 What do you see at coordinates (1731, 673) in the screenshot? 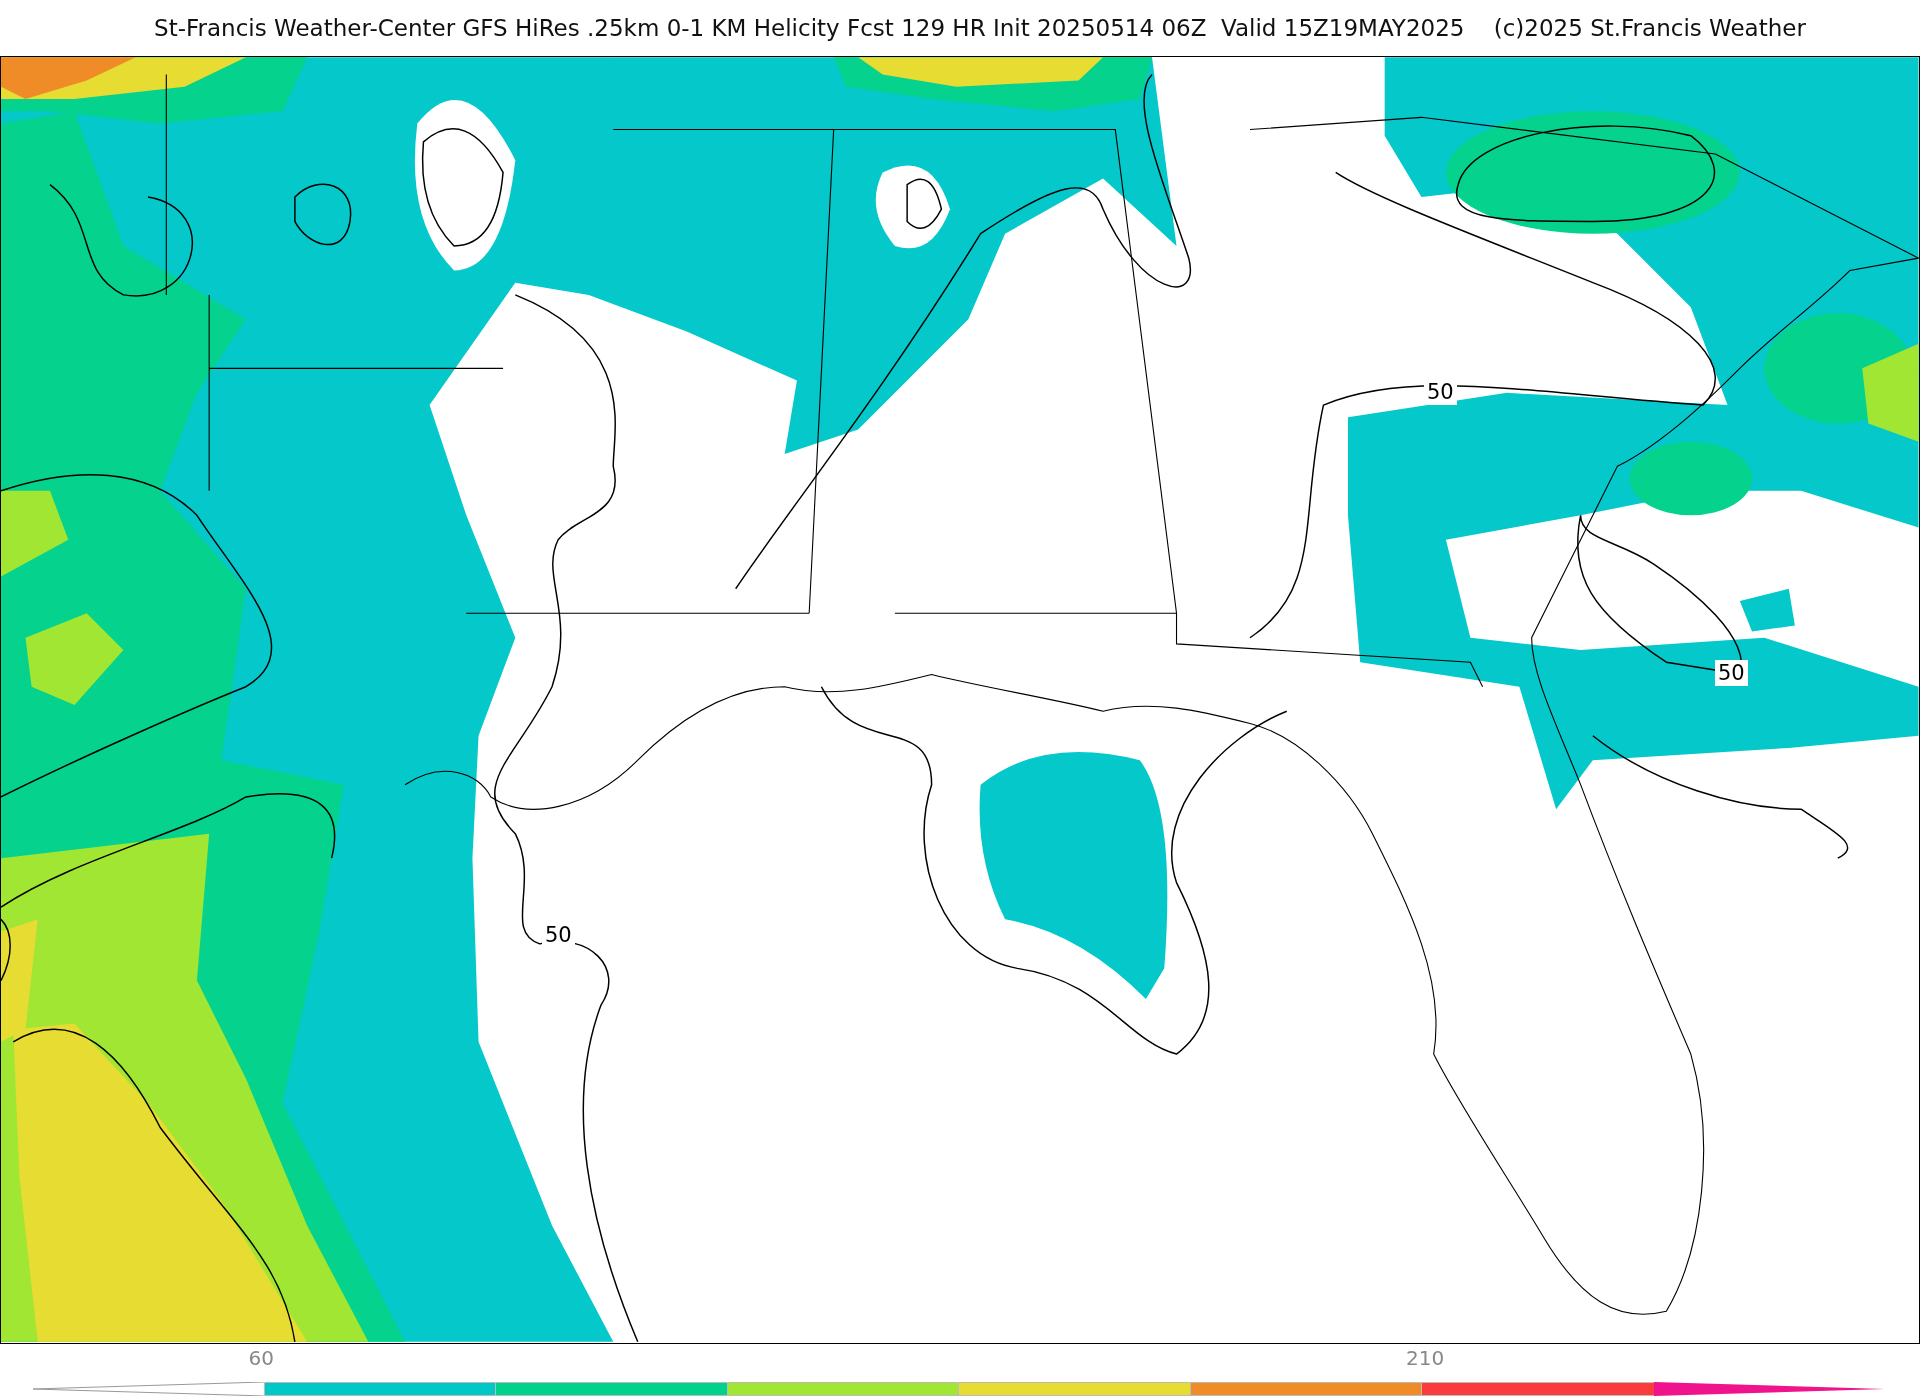
I see `contour-label: 50` at bounding box center [1731, 673].